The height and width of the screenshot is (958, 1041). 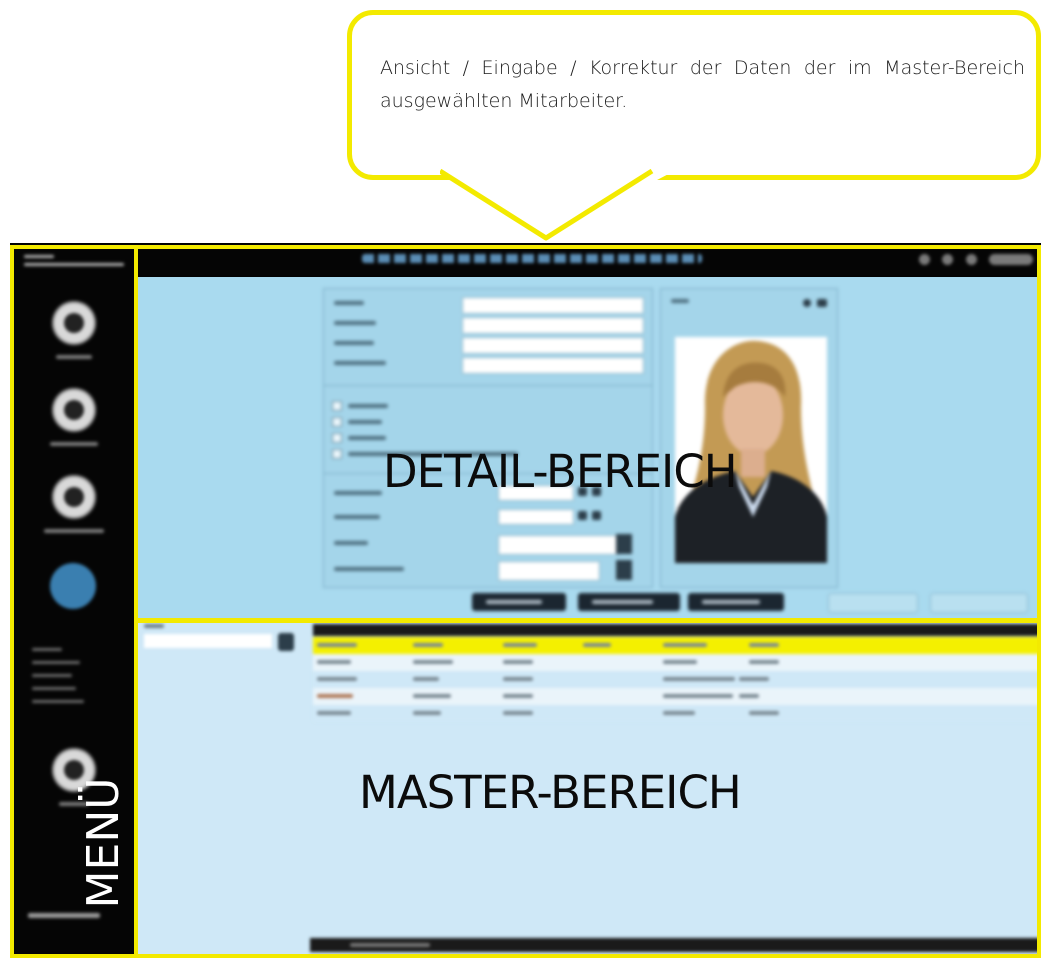 I want to click on sidebar-footer, so click(x=64, y=915).